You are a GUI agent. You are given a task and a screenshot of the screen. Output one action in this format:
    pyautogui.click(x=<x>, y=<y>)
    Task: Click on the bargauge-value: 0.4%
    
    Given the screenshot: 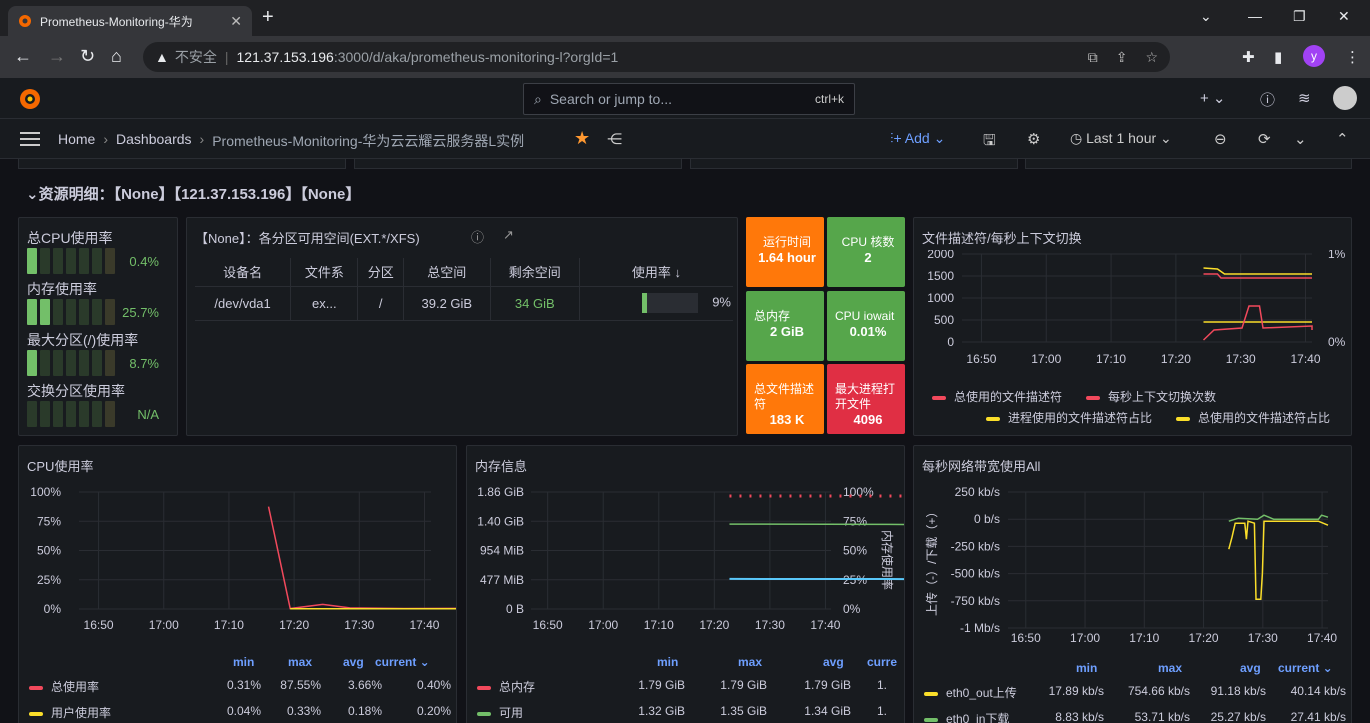 What is the action you would take?
    pyautogui.click(x=144, y=261)
    